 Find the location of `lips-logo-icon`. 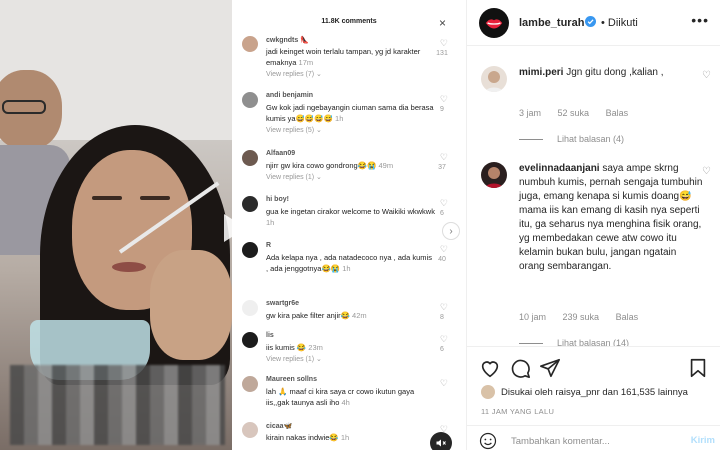

lips-logo-icon is located at coordinates (494, 24).